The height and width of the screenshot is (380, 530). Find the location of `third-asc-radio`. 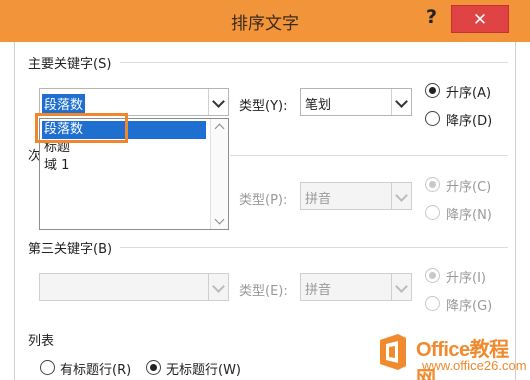

third-asc-radio is located at coordinates (432, 275).